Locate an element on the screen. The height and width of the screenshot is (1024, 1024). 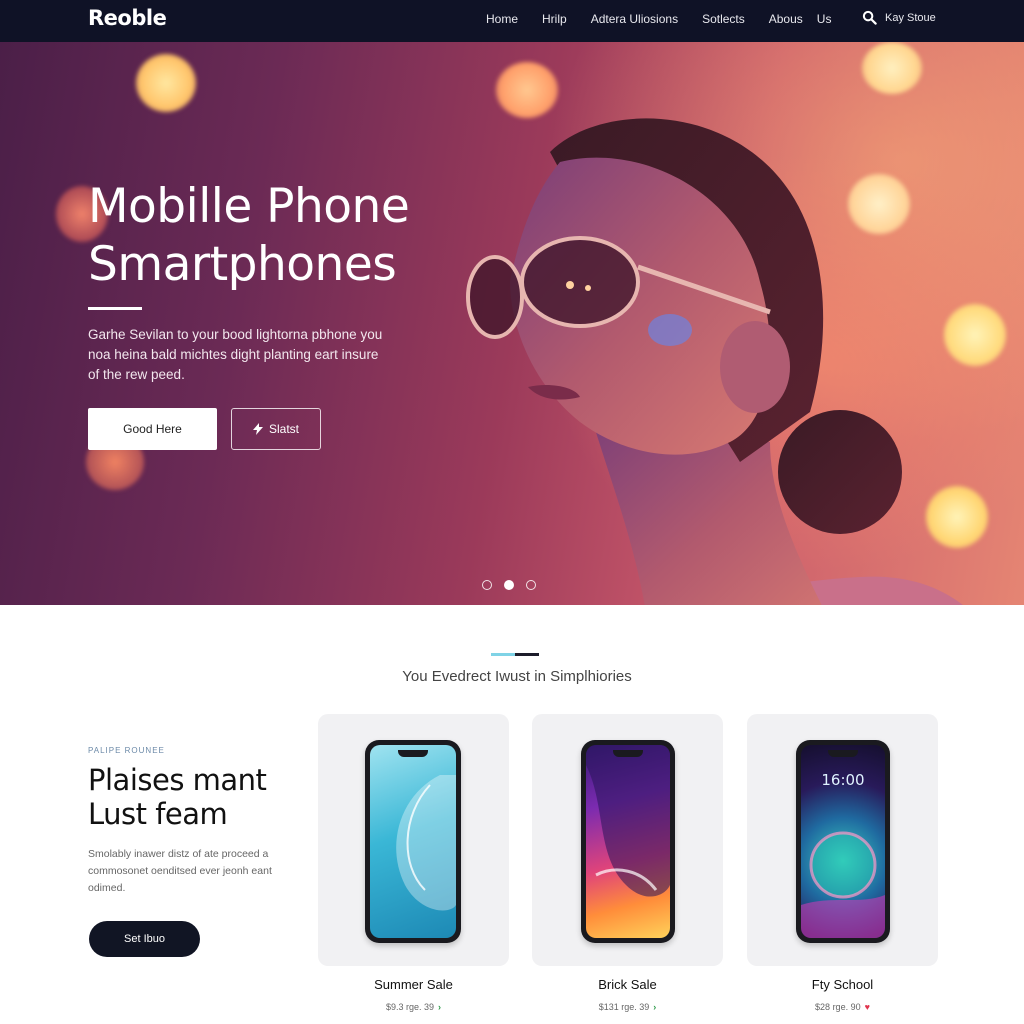
nav-link-us: Us is located at coordinates (824, 19).